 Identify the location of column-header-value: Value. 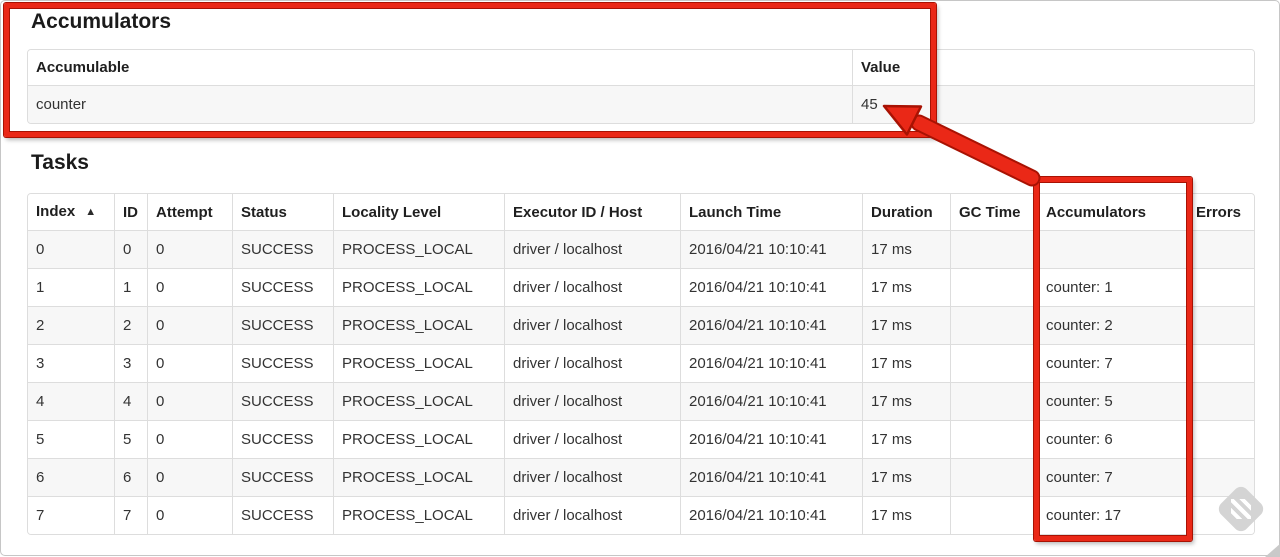
(1053, 67).